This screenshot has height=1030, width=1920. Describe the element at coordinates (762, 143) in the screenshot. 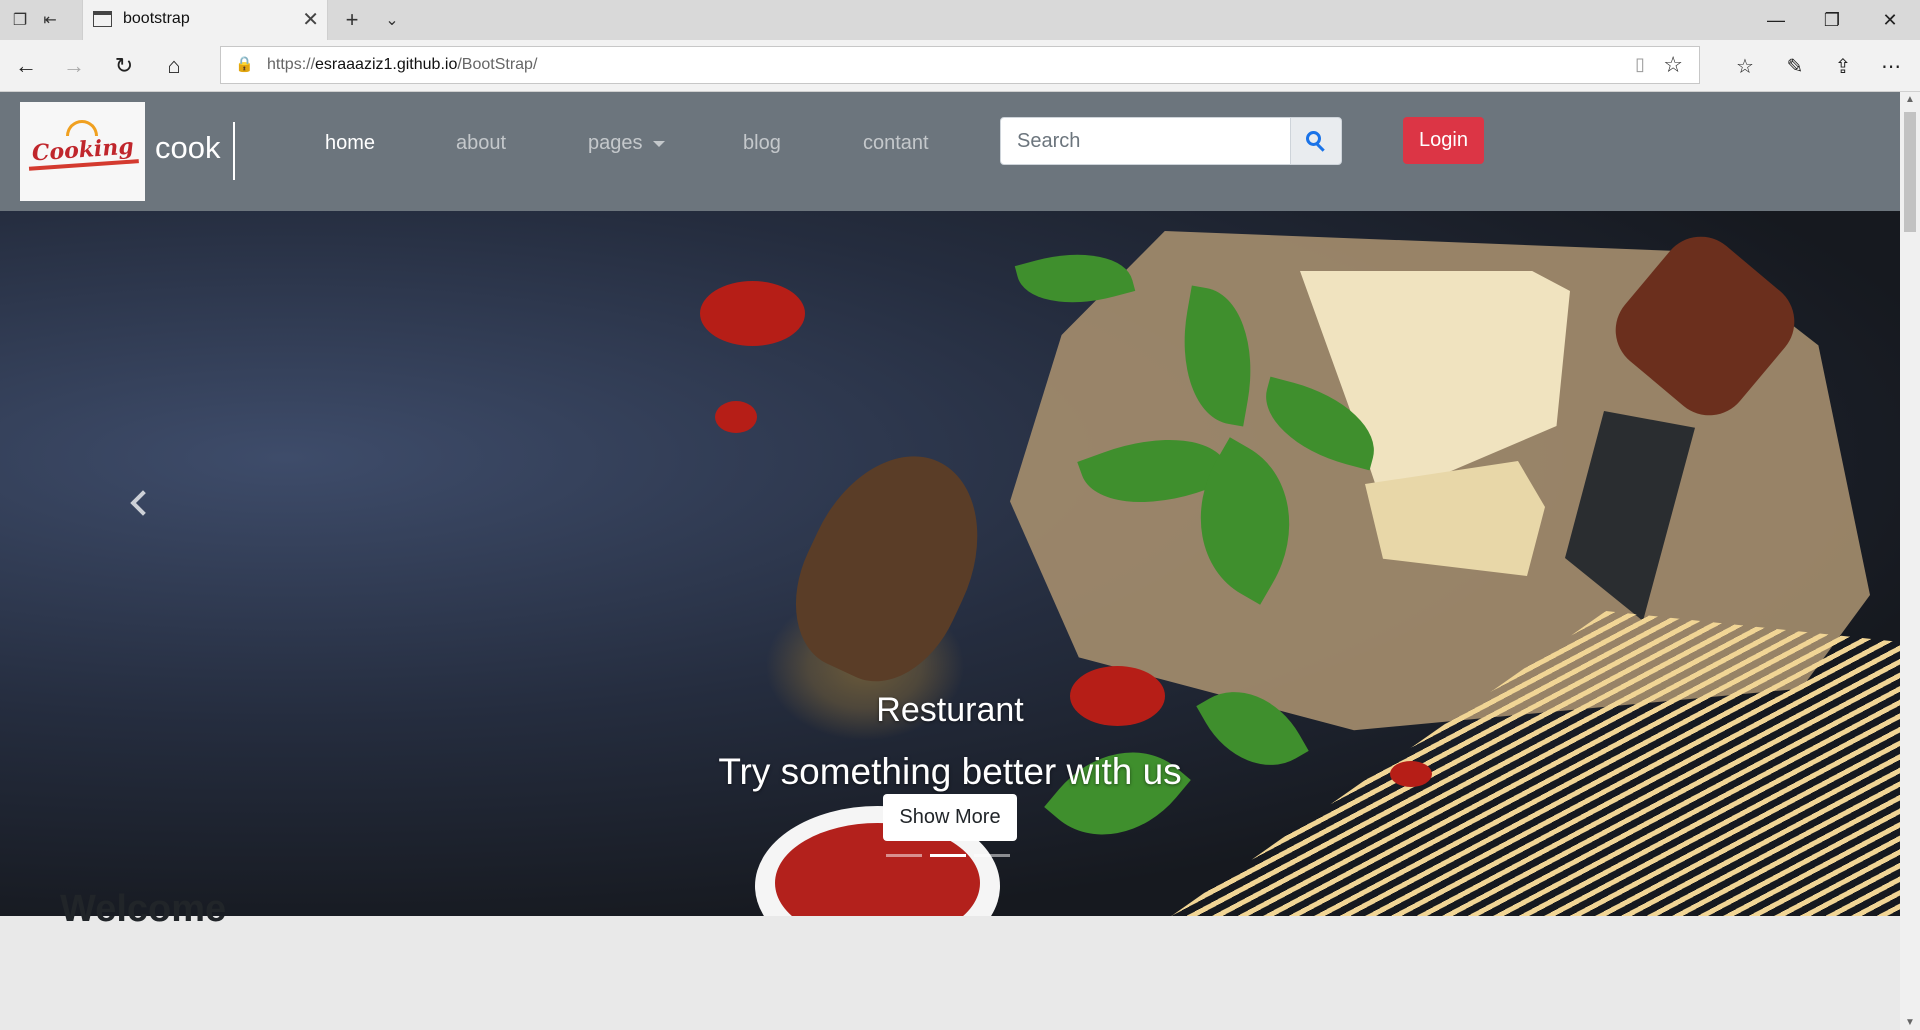

I see `nav-link-blog: blog` at that location.